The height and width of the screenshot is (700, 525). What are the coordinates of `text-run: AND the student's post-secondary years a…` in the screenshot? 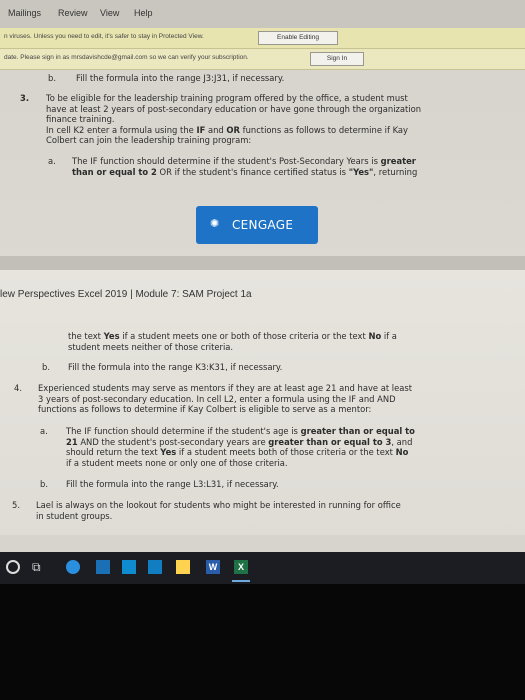 It's located at (173, 441).